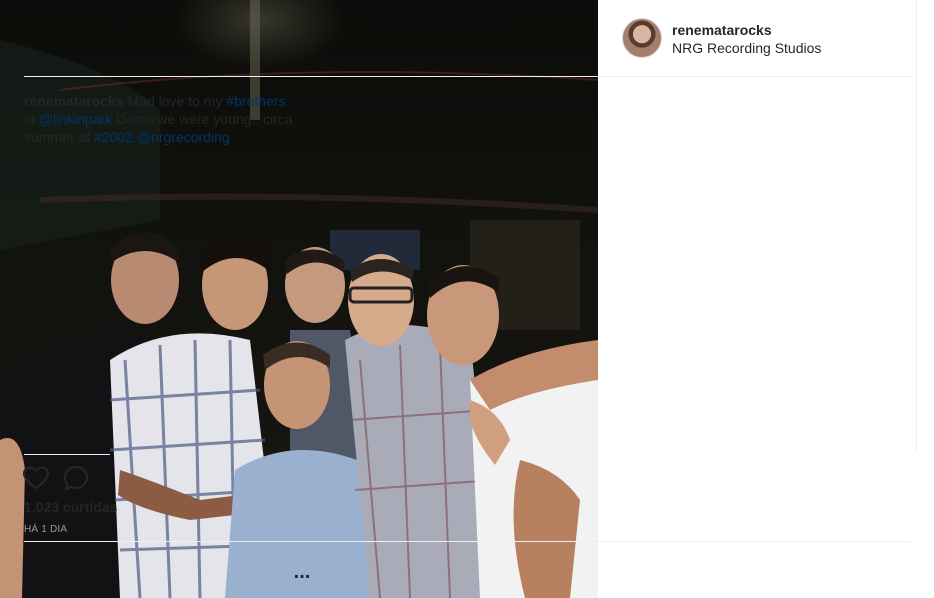 The height and width of the screenshot is (598, 934). I want to click on comment-icon, so click(76, 478).